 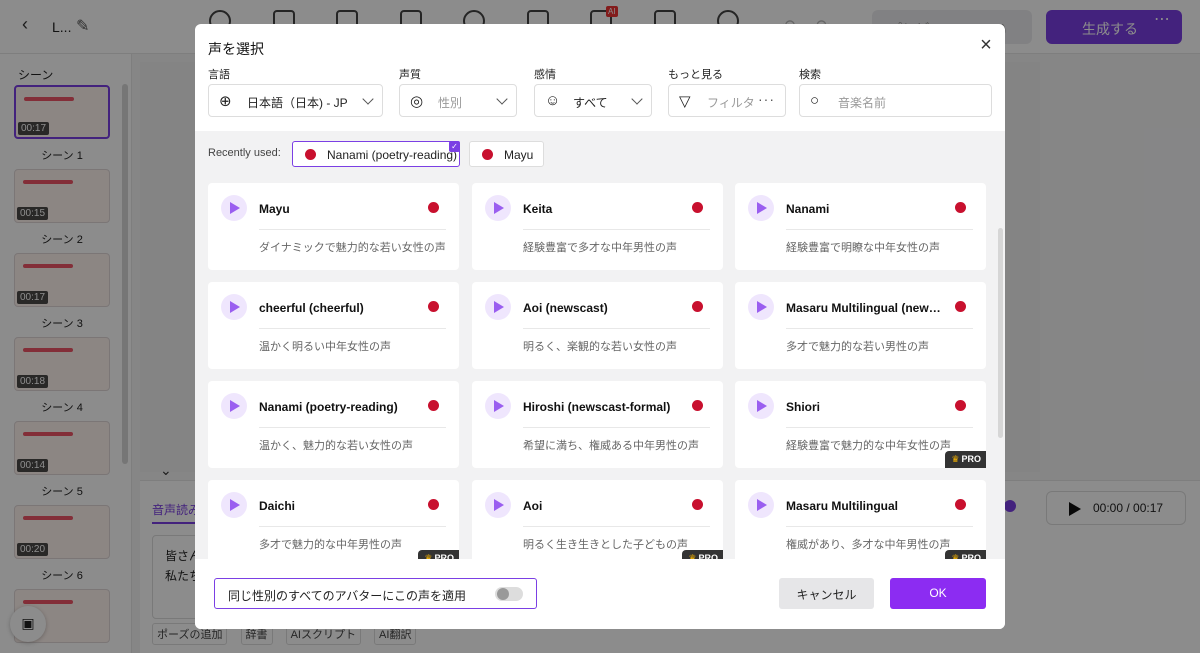 I want to click on person-icon: ◎, so click(x=417, y=101).